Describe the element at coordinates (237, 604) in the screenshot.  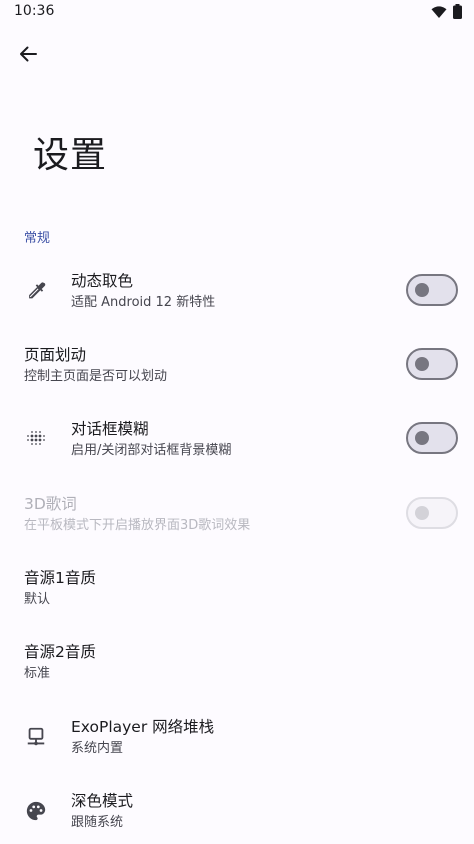
I see `setting-source1-quality: 音源1音质 默认` at that location.